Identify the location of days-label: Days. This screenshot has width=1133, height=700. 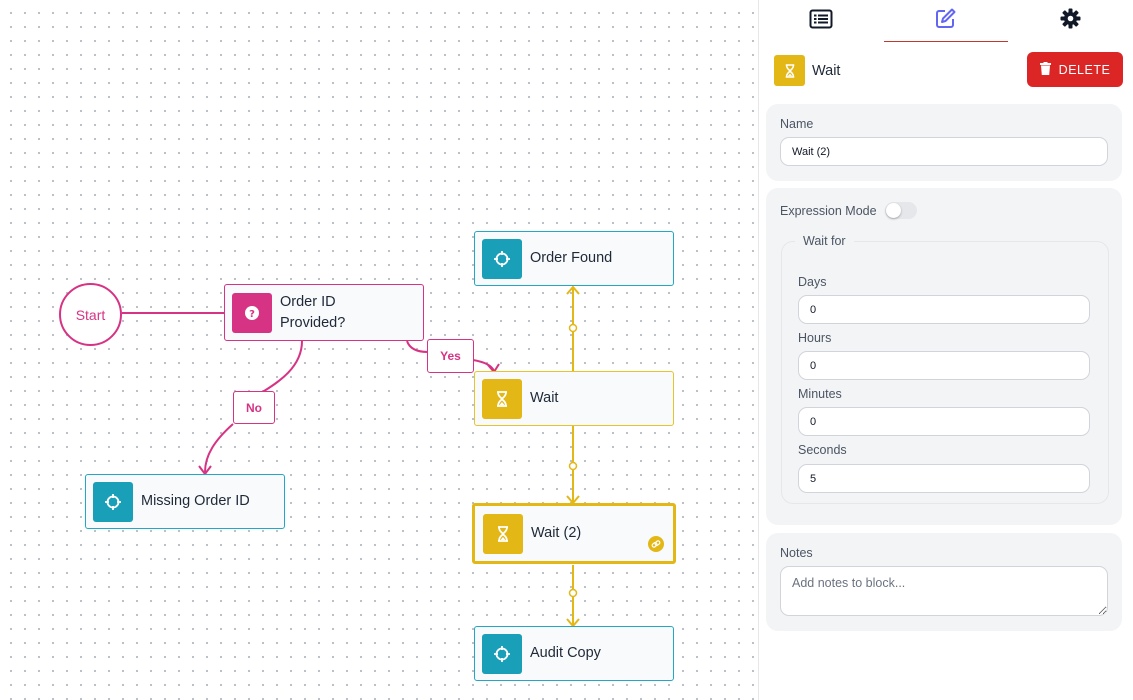
(812, 282).